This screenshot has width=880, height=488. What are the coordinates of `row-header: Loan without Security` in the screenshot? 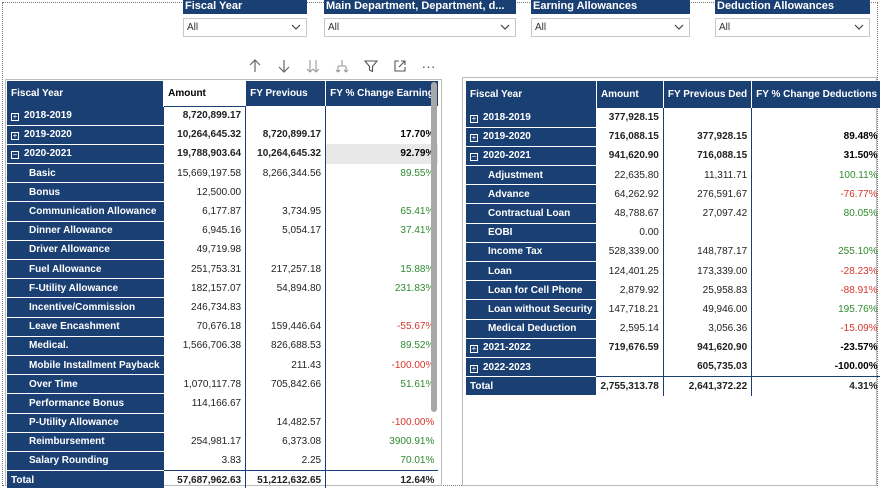 It's located at (531, 309).